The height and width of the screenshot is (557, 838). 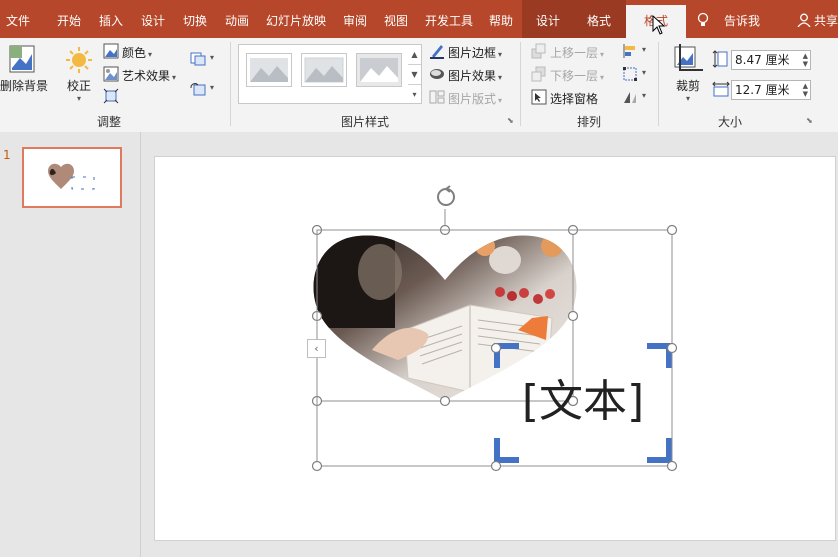 I want to click on group-objects-icon, so click(x=630, y=74).